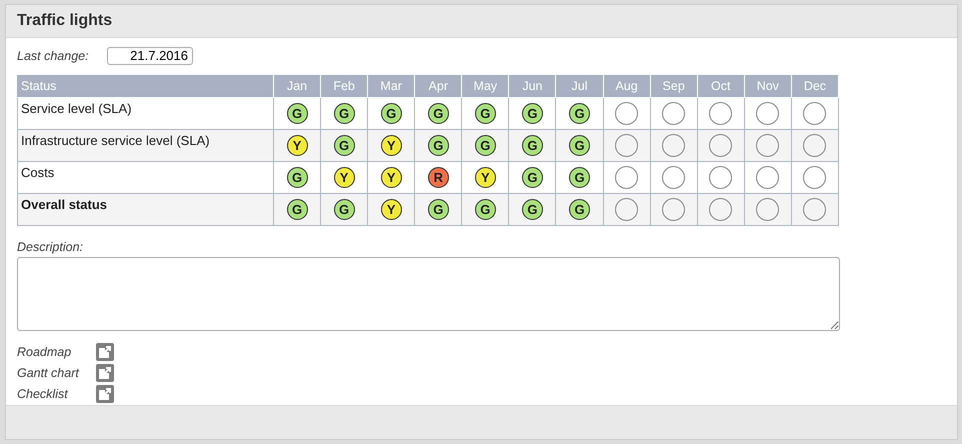 The height and width of the screenshot is (444, 962). Describe the element at coordinates (438, 177) in the screenshot. I see `status-light: R` at that location.